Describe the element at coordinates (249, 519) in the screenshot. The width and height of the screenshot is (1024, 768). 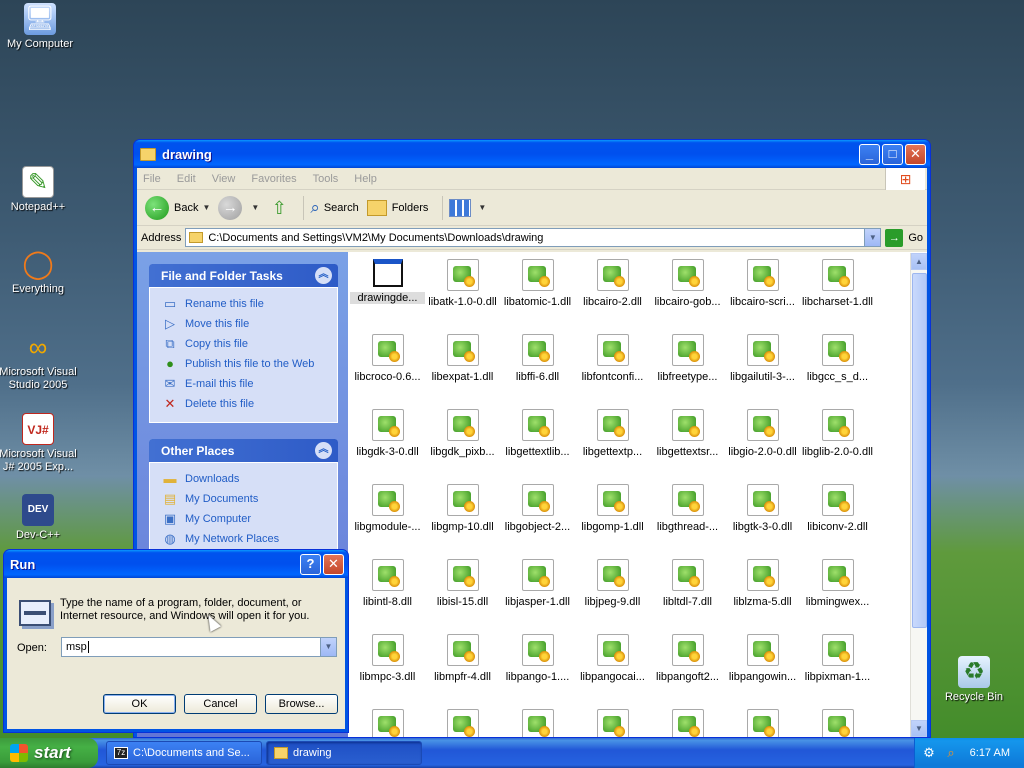
I see `other-place-2: ▣ My Computer` at that location.